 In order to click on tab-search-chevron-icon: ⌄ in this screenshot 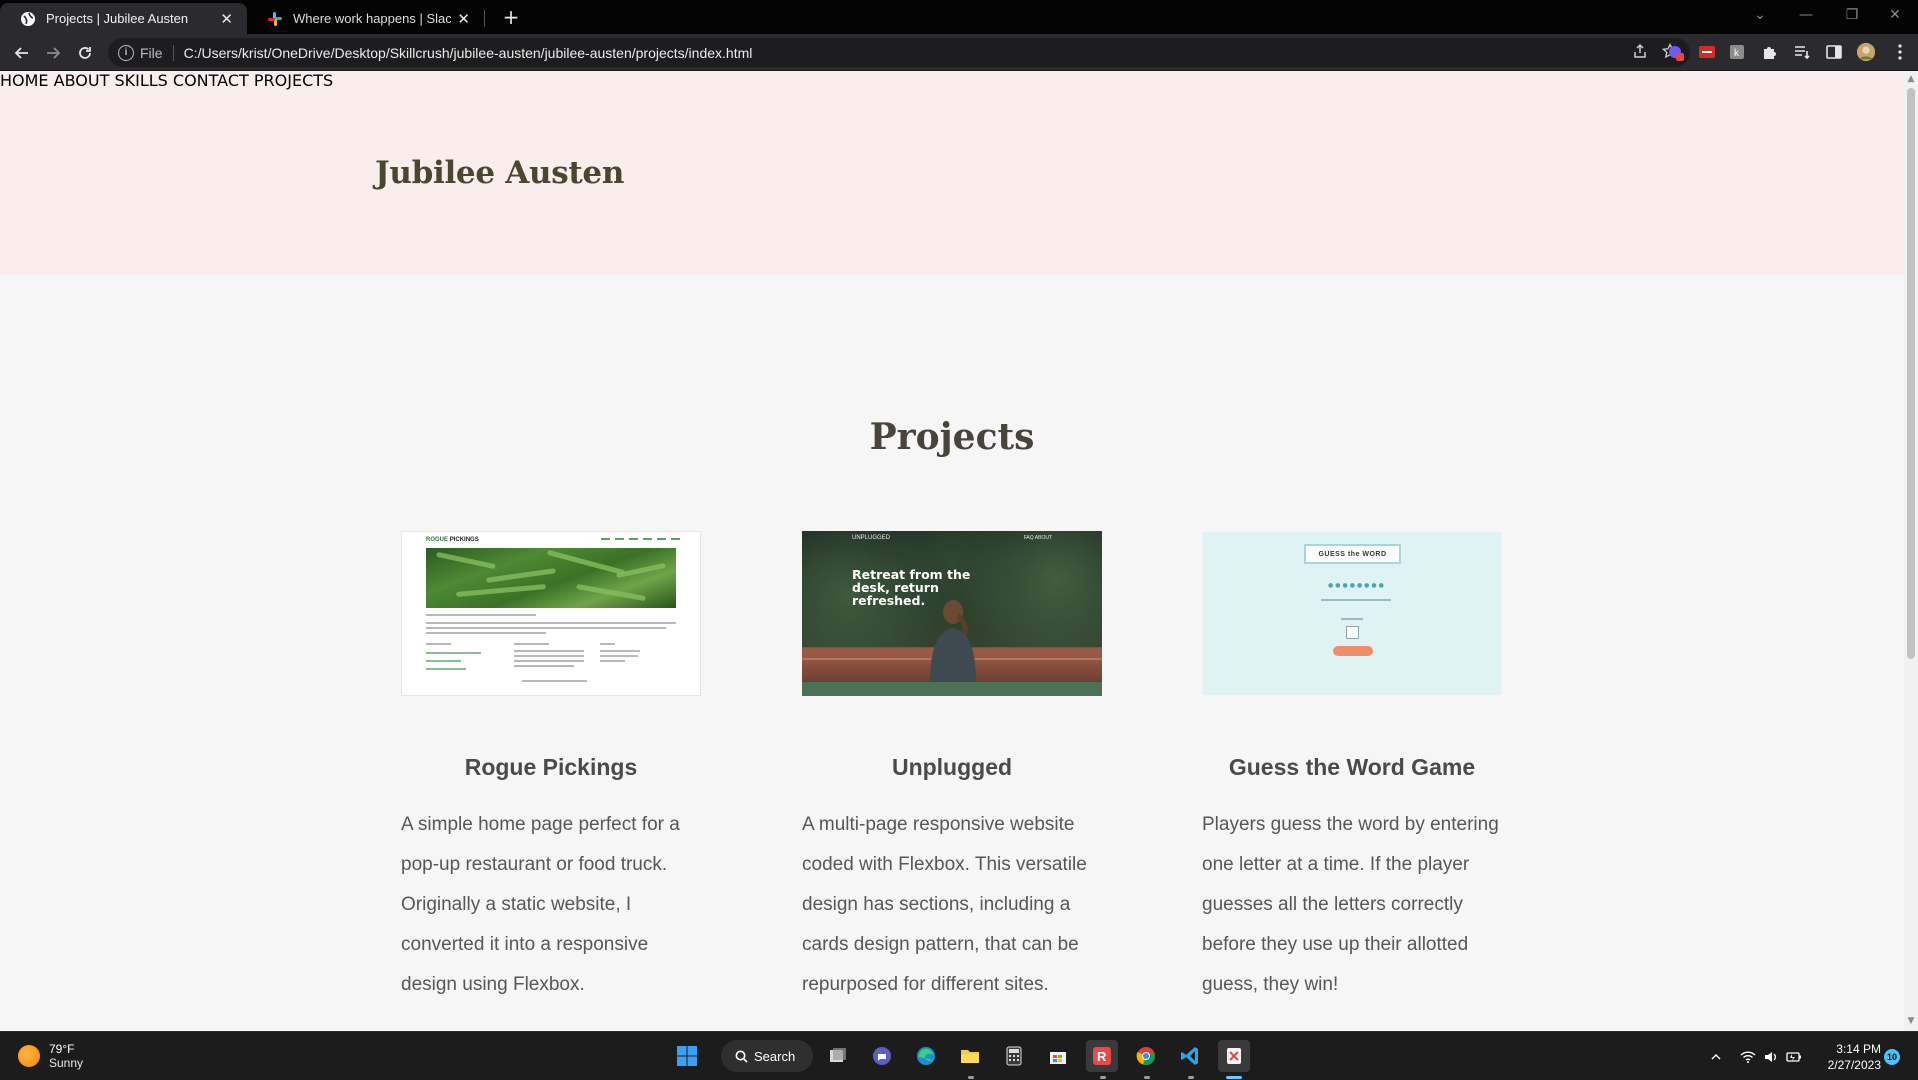, I will do `click(1760, 15)`.